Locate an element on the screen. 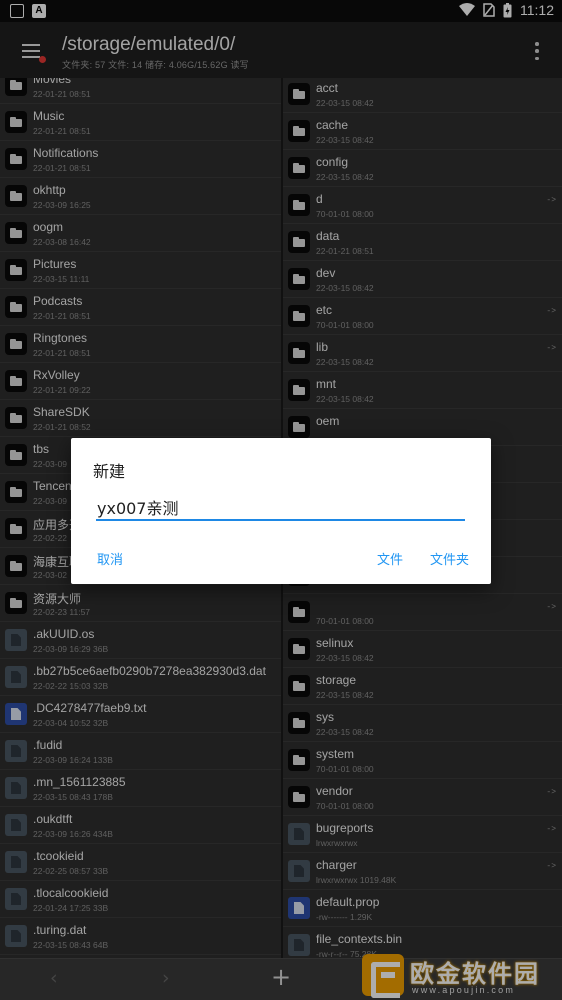  create-file-button: 文件 is located at coordinates (390, 558).